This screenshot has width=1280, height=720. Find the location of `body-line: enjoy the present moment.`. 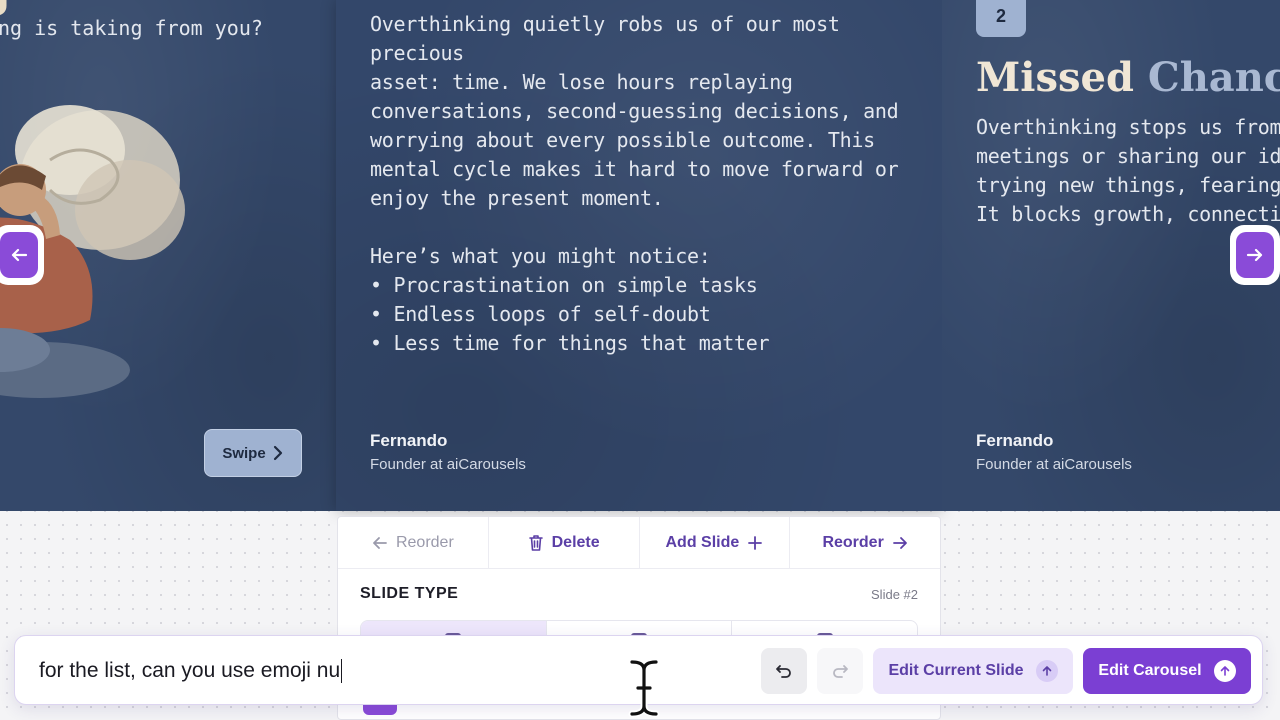

body-line: enjoy the present moment. is located at coordinates (517, 198).